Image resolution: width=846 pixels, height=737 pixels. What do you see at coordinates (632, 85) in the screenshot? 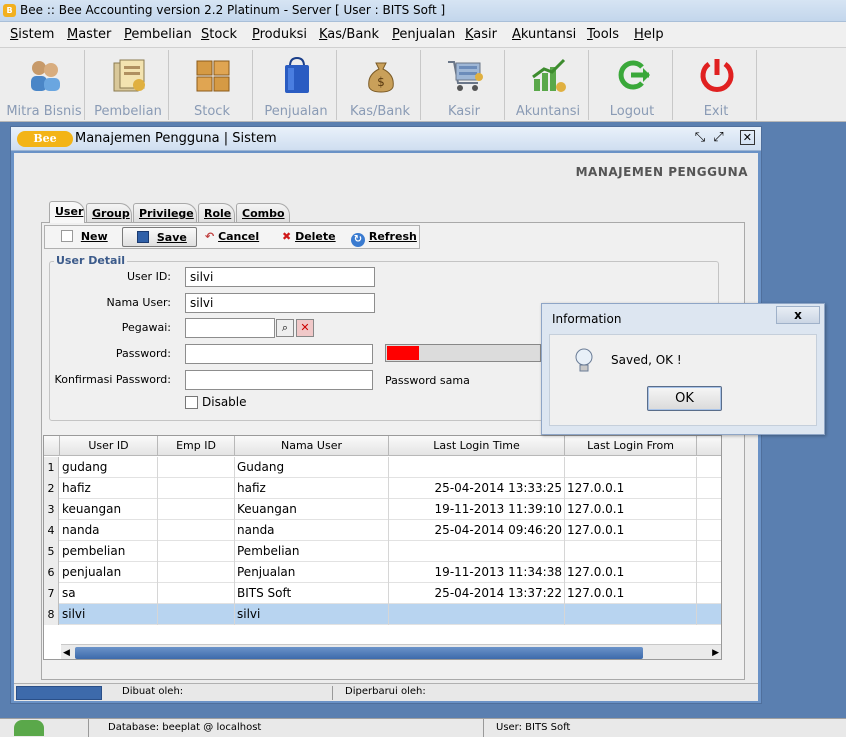
I see `toolbar-logout-button: Logout` at bounding box center [632, 85].